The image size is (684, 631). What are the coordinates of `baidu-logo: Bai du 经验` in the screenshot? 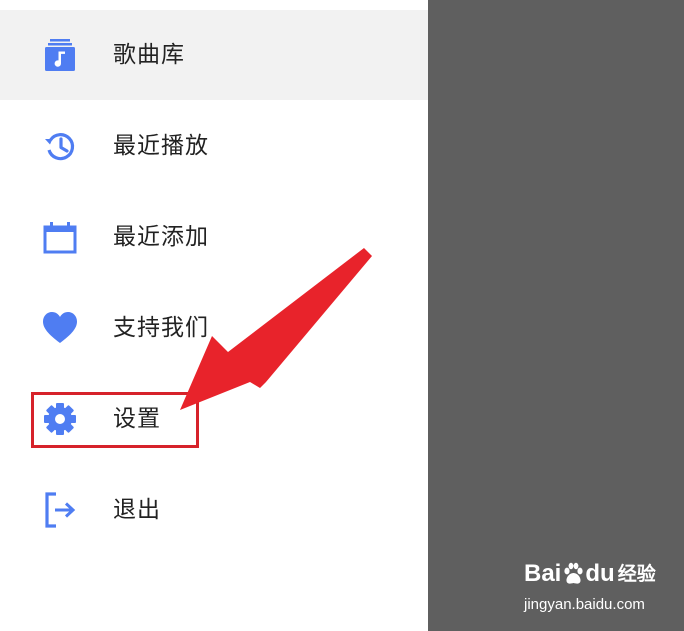 It's located at (590, 574).